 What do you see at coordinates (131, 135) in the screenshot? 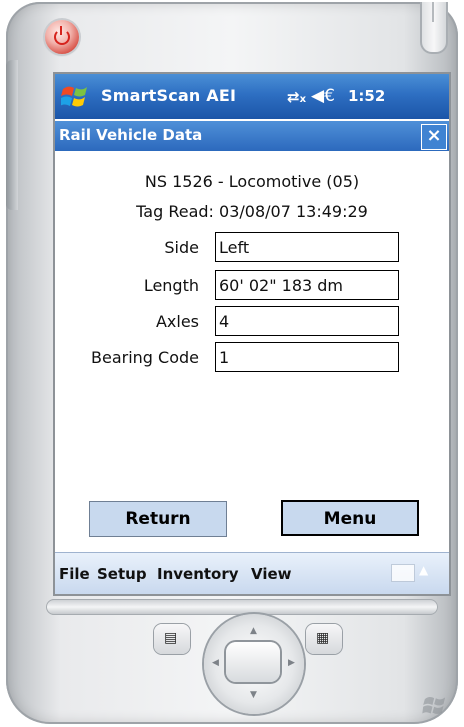
I see `form-title: Rail Vehicle Data` at bounding box center [131, 135].